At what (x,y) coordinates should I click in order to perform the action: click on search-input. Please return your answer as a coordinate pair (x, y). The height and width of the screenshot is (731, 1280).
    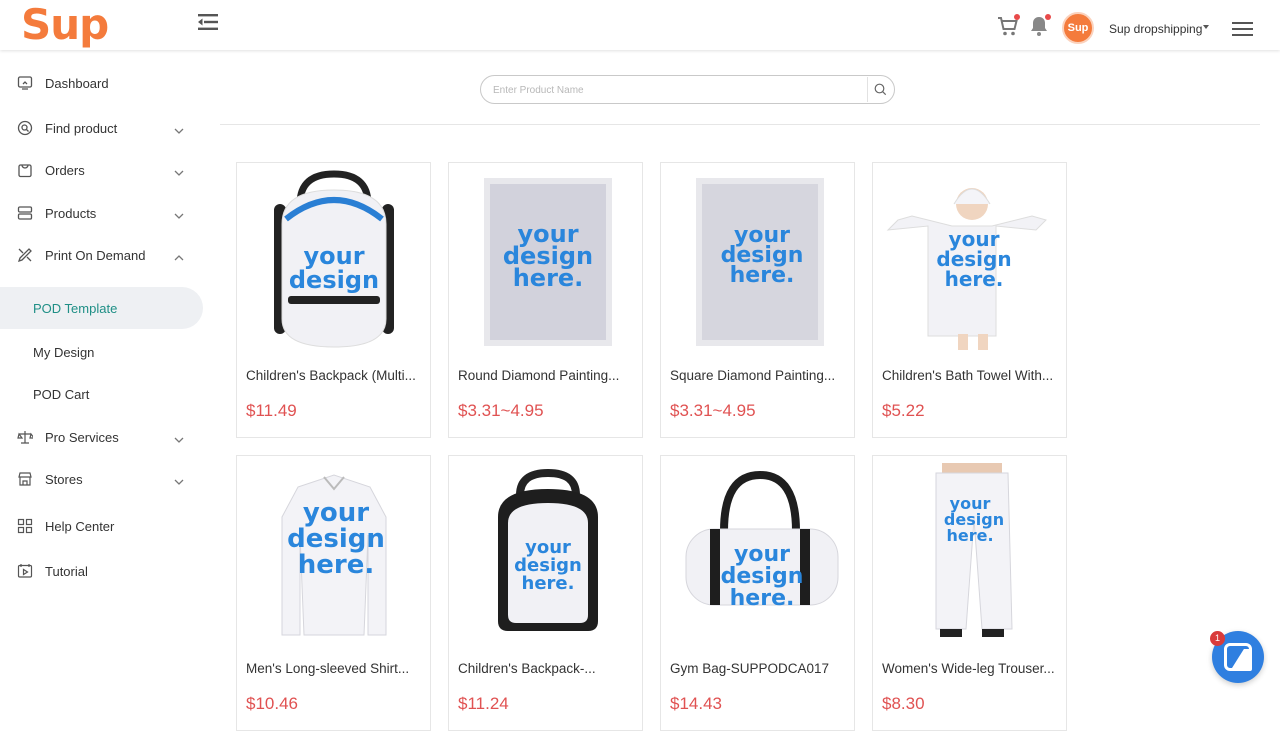
    Looking at the image, I should click on (673, 90).